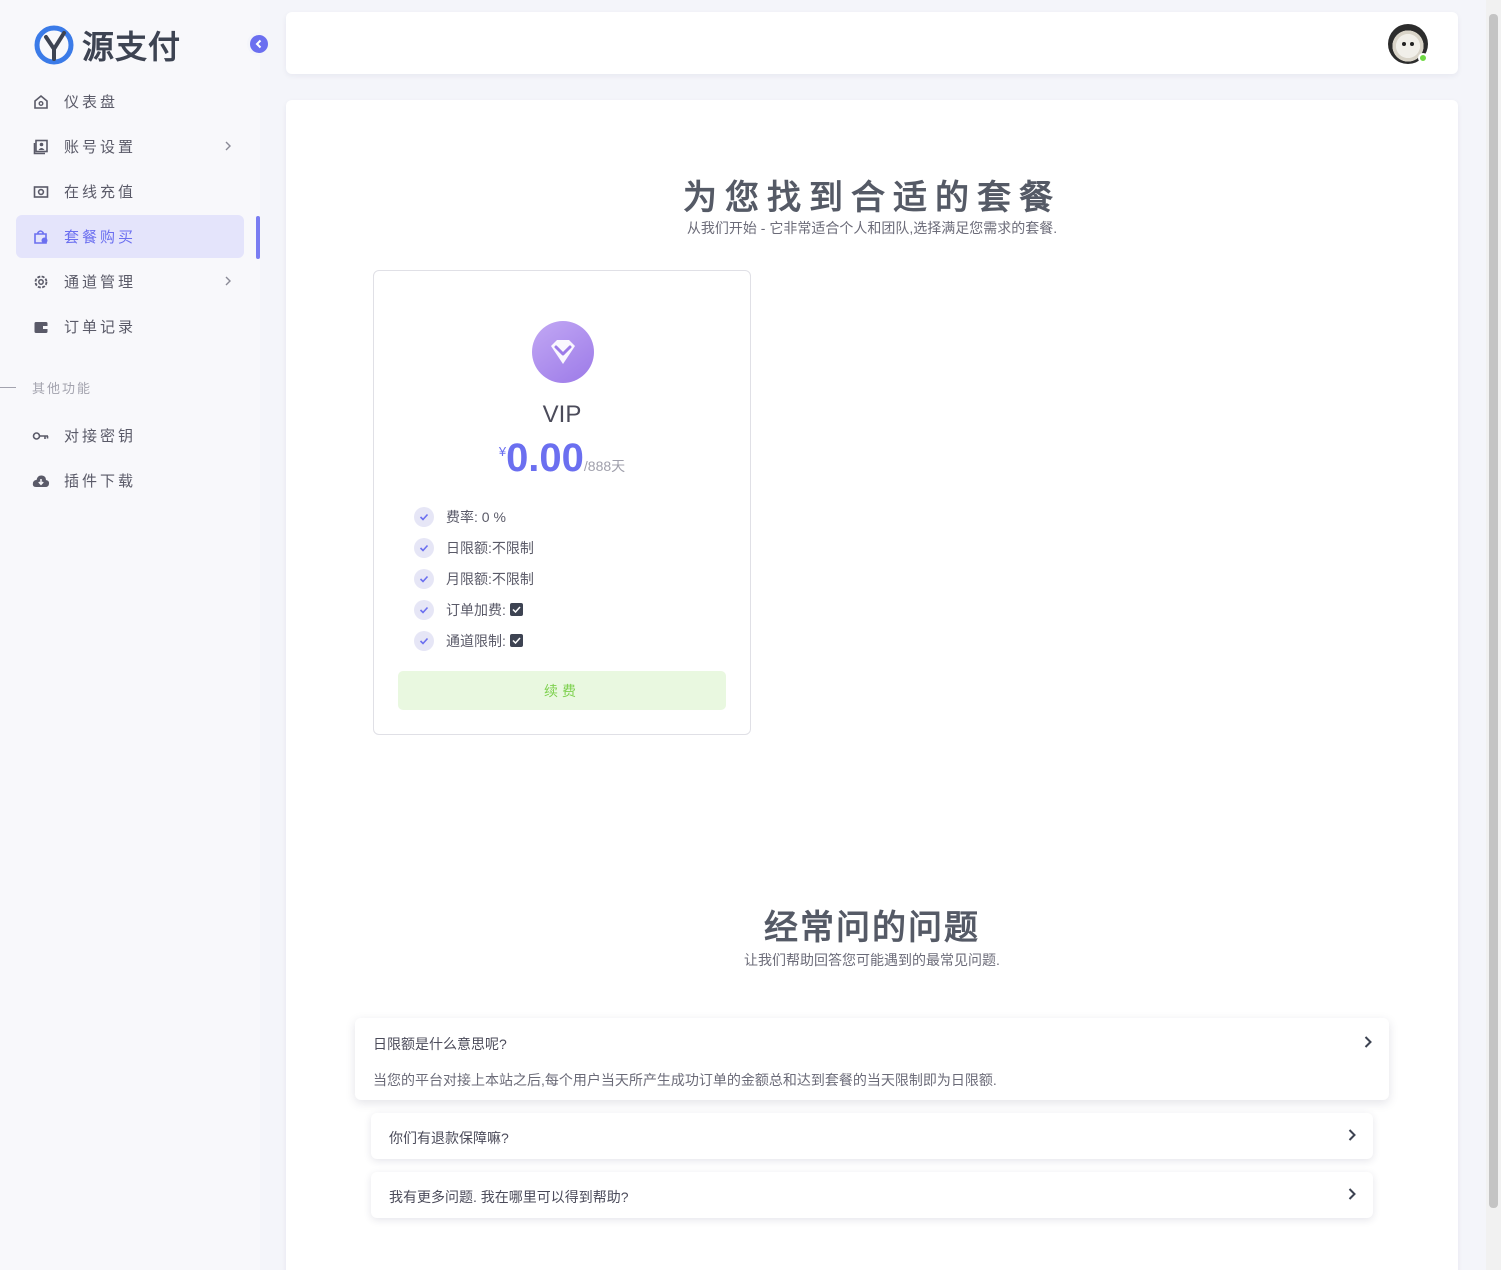  Describe the element at coordinates (41, 102) in the screenshot. I see `home-icon` at that location.